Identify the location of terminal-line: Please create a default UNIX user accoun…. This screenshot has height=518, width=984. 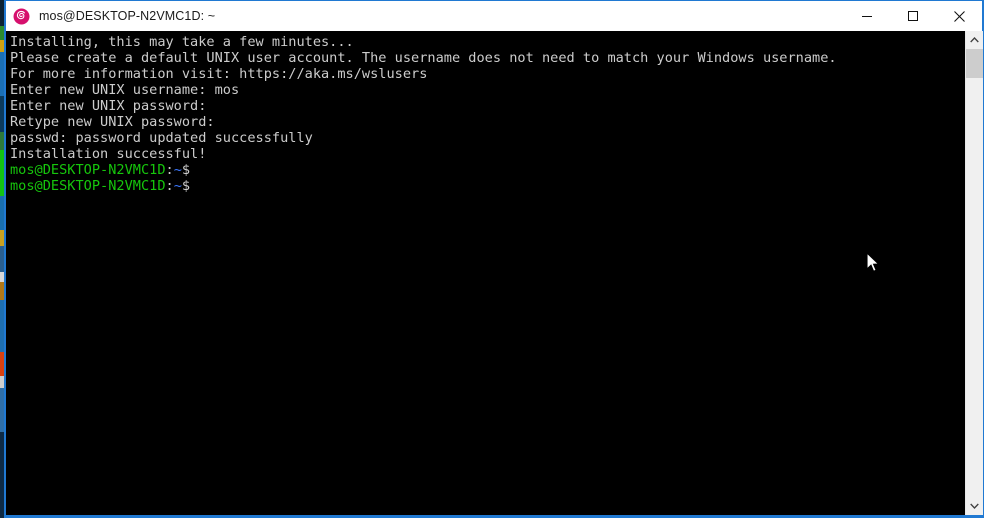
(423, 58).